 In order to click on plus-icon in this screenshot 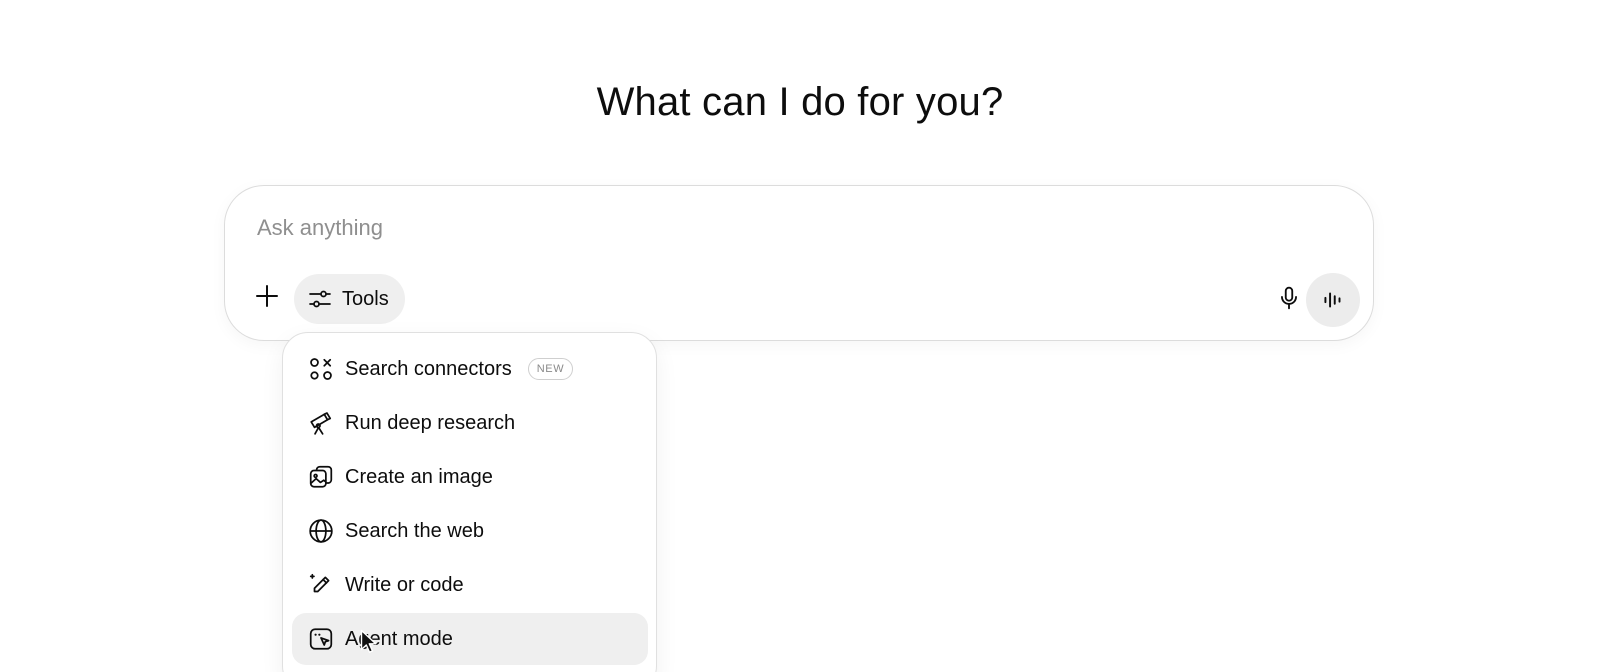, I will do `click(267, 296)`.